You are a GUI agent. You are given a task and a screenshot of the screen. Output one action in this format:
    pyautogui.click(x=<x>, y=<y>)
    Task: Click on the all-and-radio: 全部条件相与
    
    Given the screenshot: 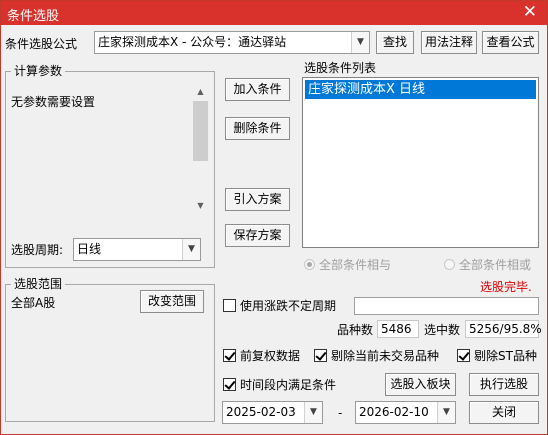 What is the action you would take?
    pyautogui.click(x=347, y=265)
    